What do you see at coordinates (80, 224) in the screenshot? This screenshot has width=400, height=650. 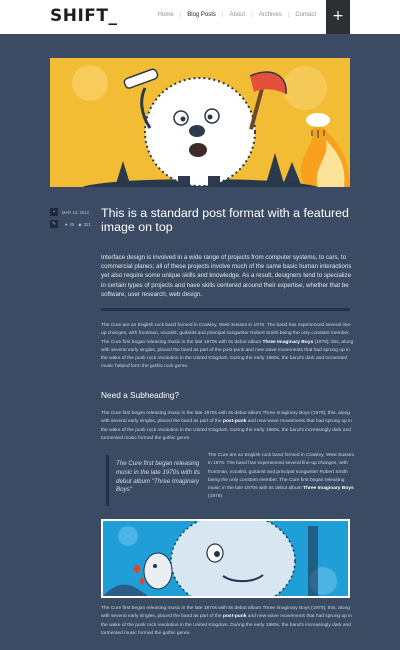 I see `eye-icon: ◉` at bounding box center [80, 224].